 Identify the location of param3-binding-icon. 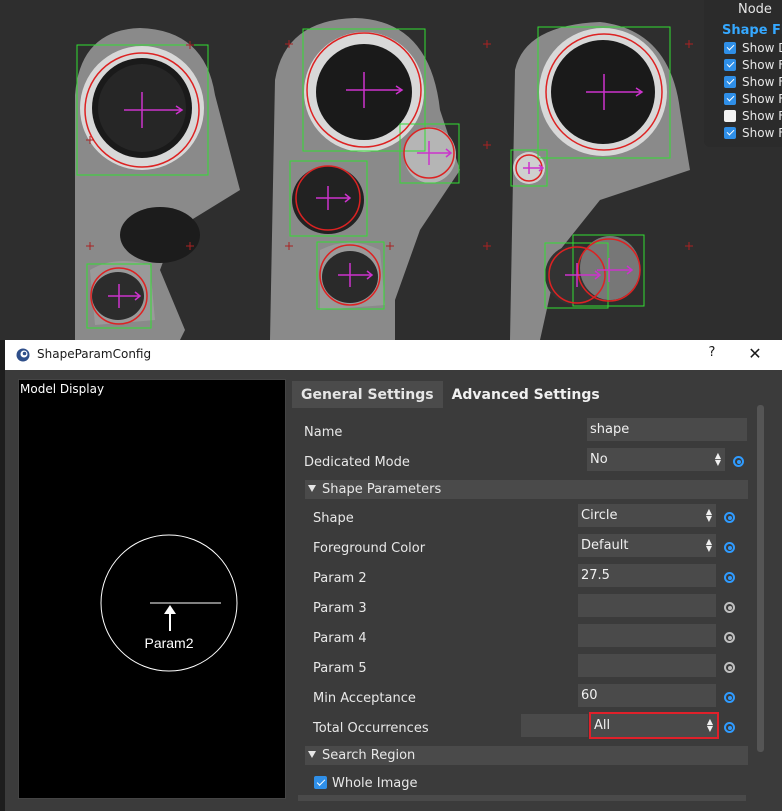
(729, 607).